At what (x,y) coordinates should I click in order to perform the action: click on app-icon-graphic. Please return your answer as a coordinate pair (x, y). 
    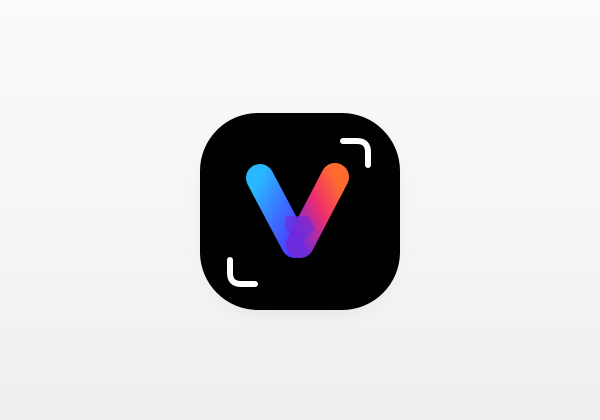
    Looking at the image, I should click on (299, 212).